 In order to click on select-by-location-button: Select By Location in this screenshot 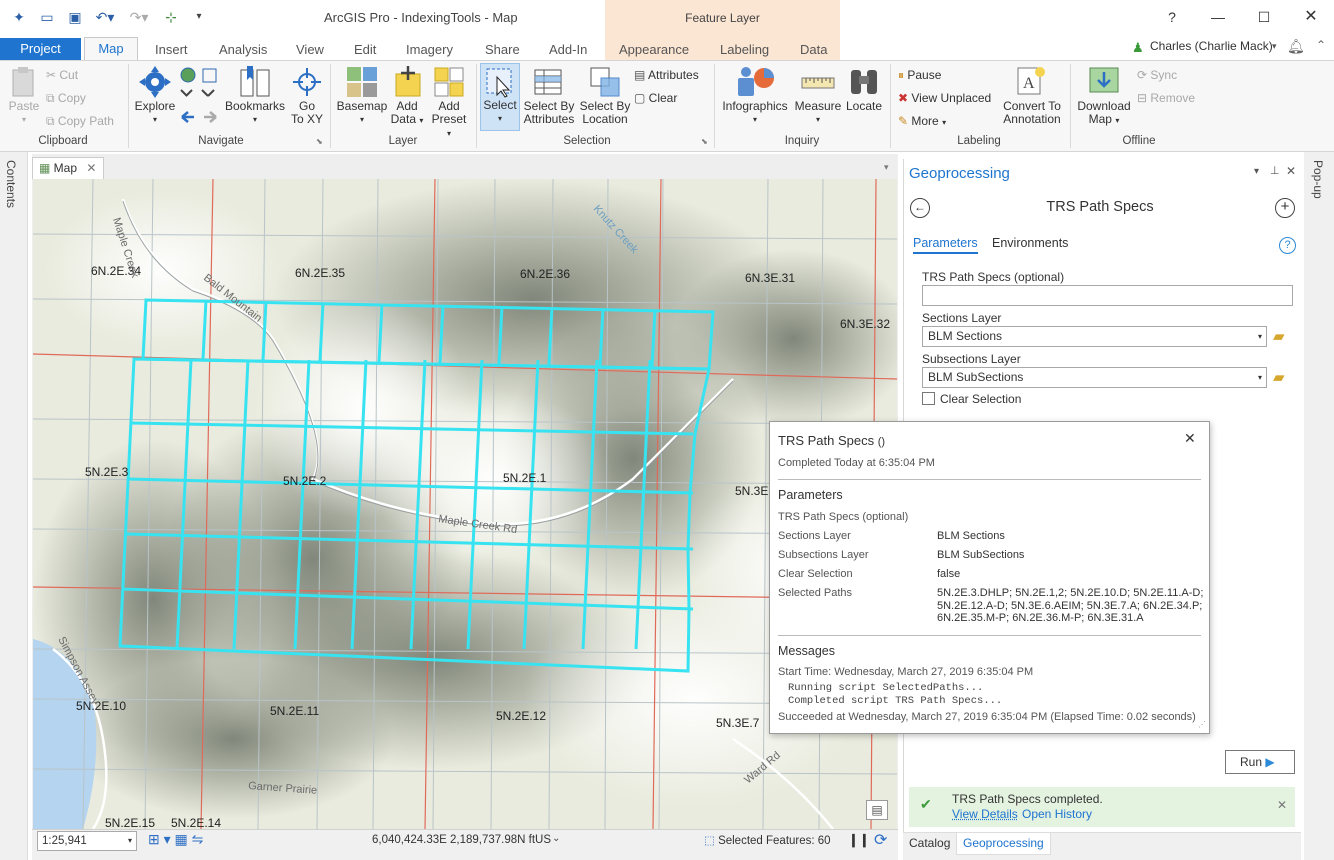, I will do `click(605, 95)`.